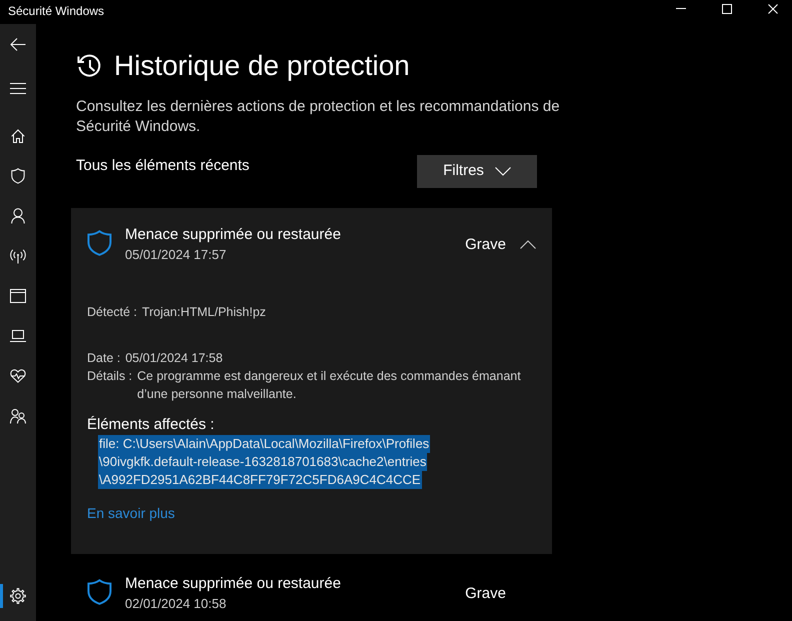  I want to click on field-label: Détails :, so click(109, 376).